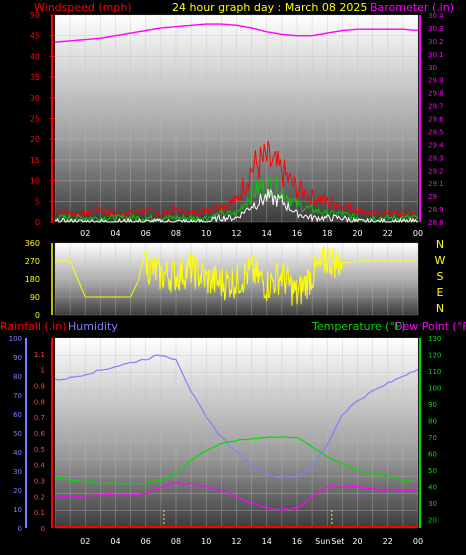 The width and height of the screenshot is (466, 555). I want to click on temp-tick-label: 40, so click(432, 488).